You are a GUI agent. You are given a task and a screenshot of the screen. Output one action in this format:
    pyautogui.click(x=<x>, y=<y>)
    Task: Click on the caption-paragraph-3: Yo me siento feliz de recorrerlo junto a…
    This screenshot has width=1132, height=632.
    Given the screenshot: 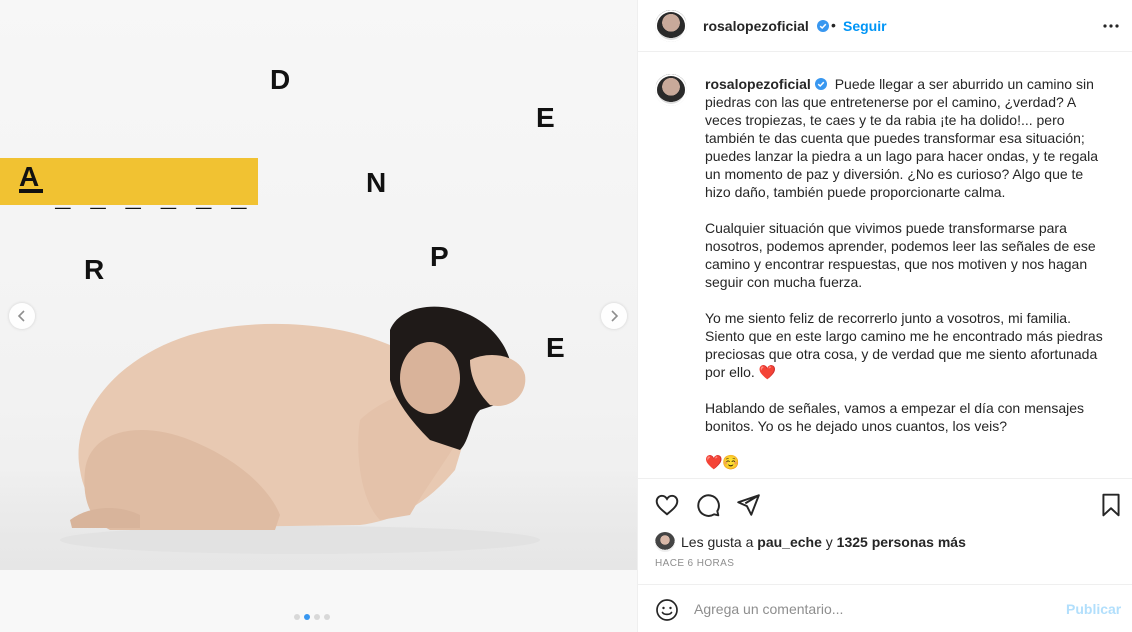 What is the action you would take?
    pyautogui.click(x=906, y=345)
    